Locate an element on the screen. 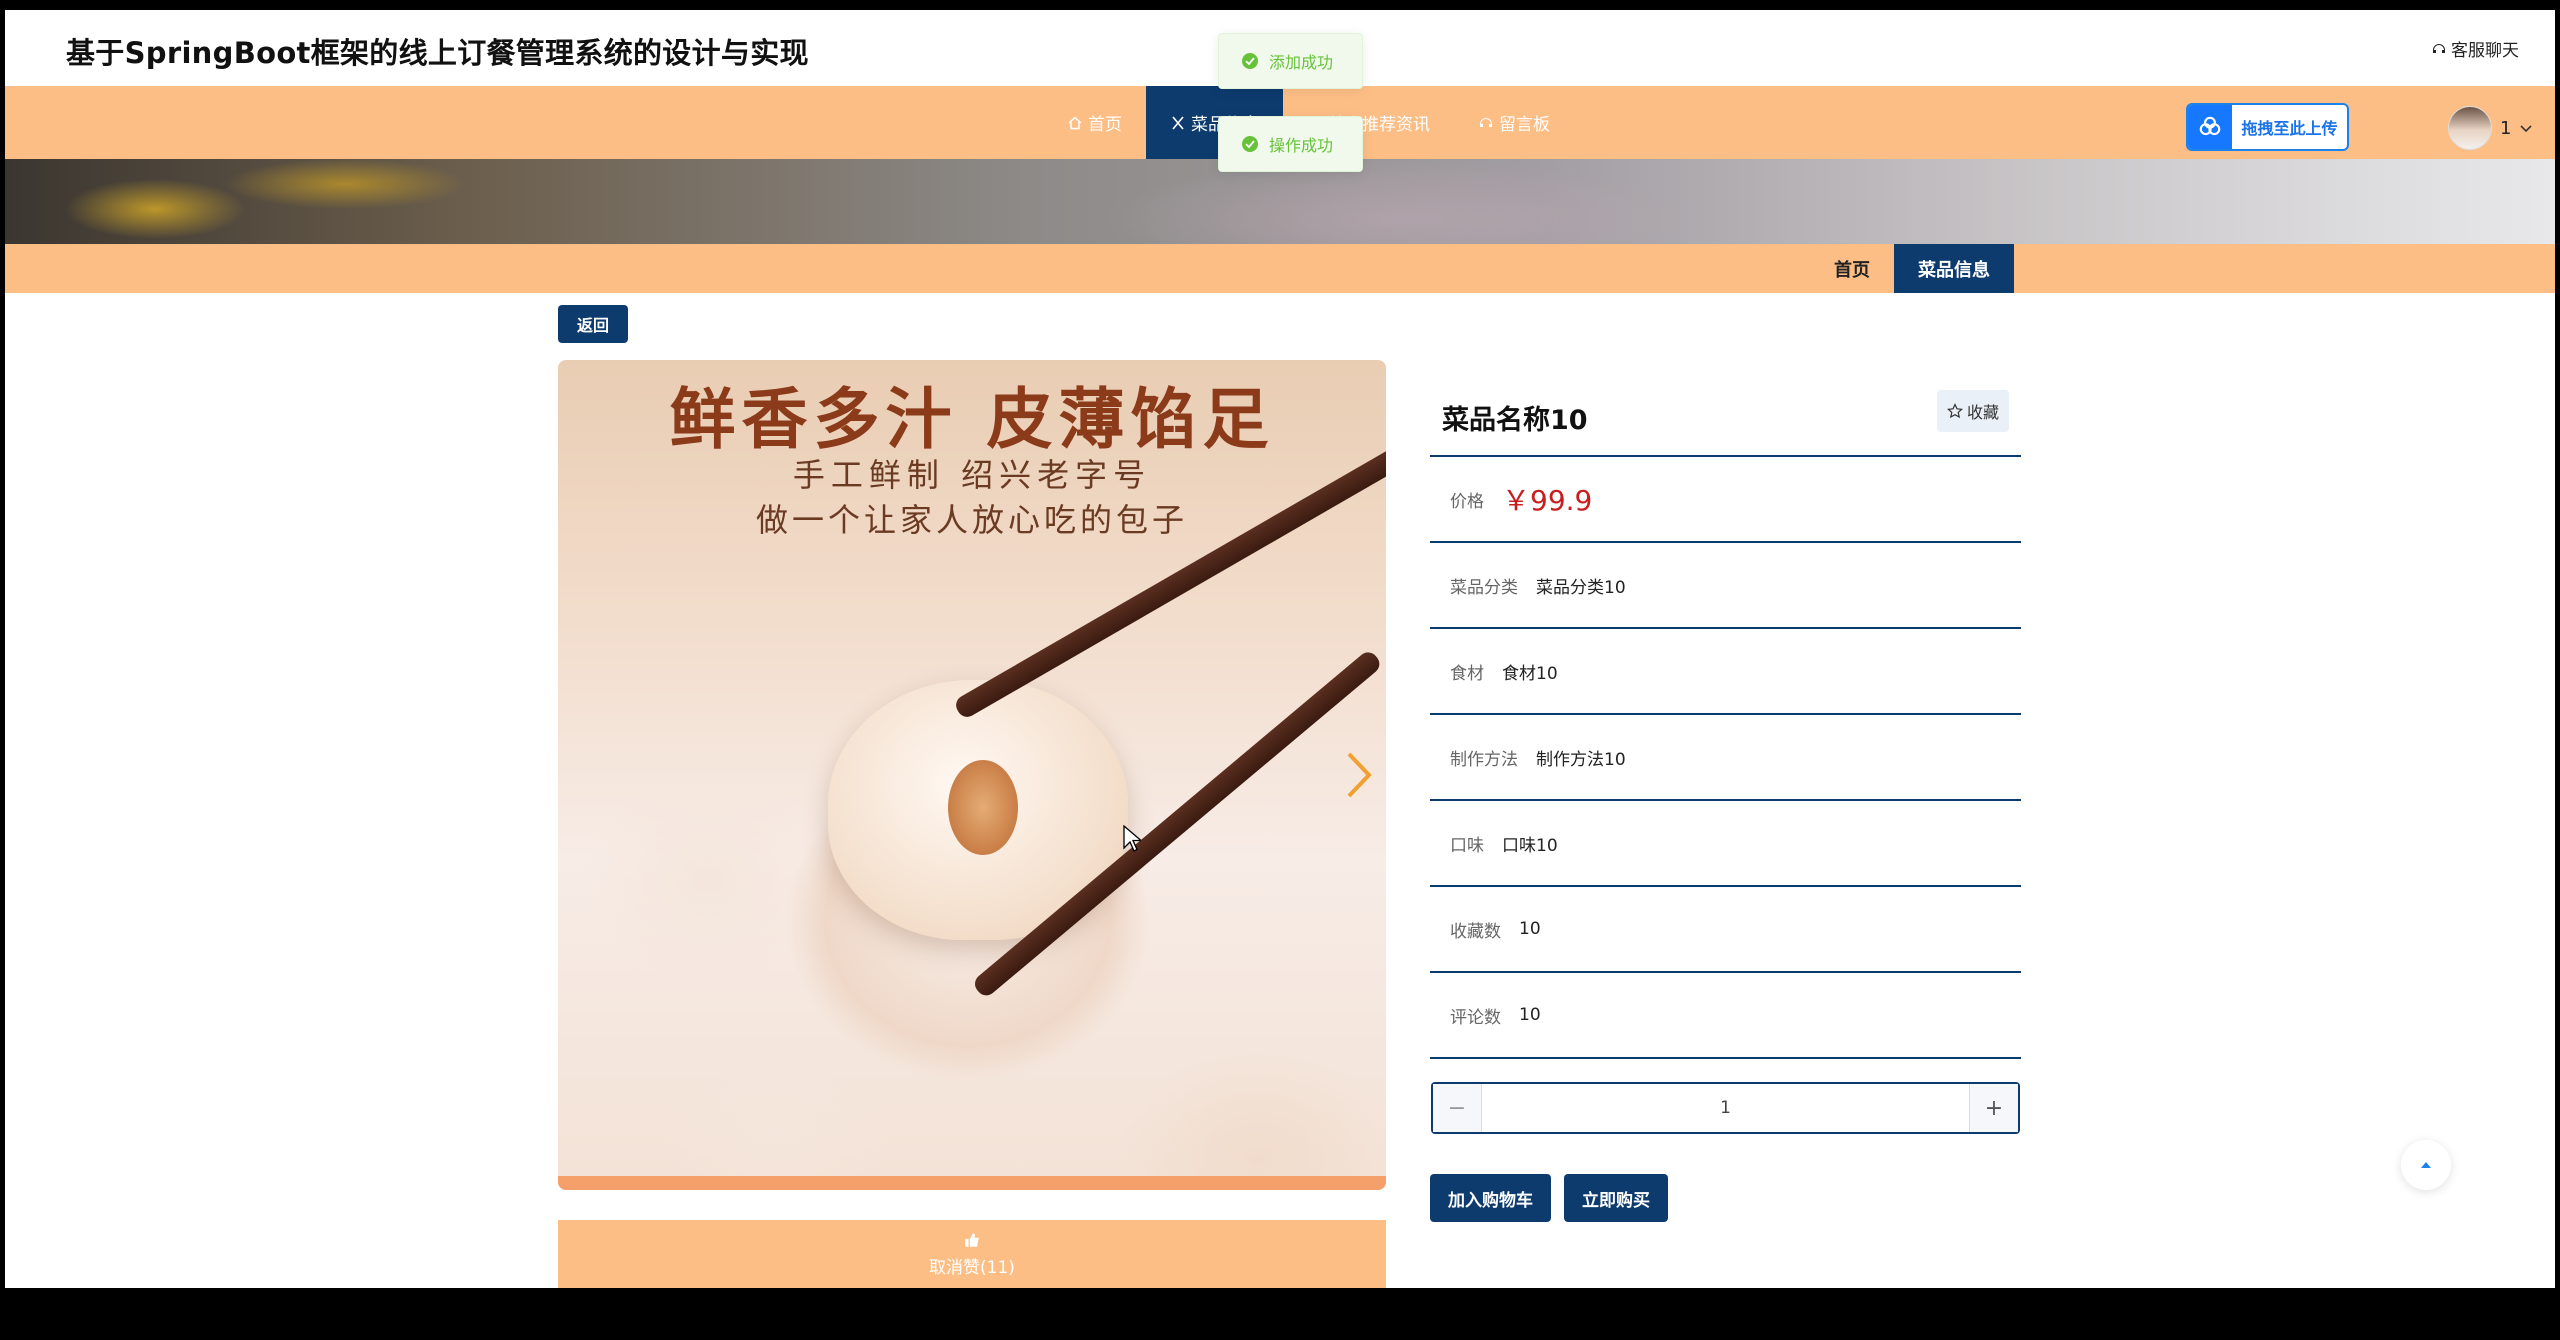 The image size is (2560, 1340). user-menu: 1 is located at coordinates (2490, 128).